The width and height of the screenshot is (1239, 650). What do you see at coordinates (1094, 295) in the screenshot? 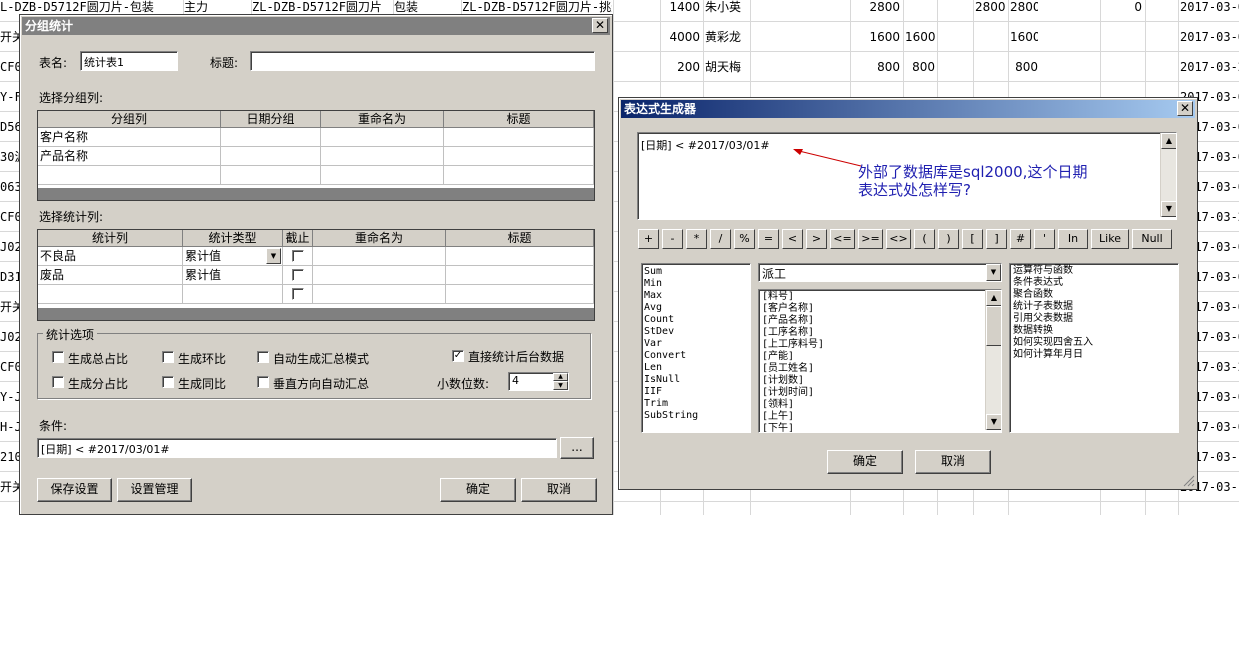
I see `help-topic-item: 聚合函数` at bounding box center [1094, 295].